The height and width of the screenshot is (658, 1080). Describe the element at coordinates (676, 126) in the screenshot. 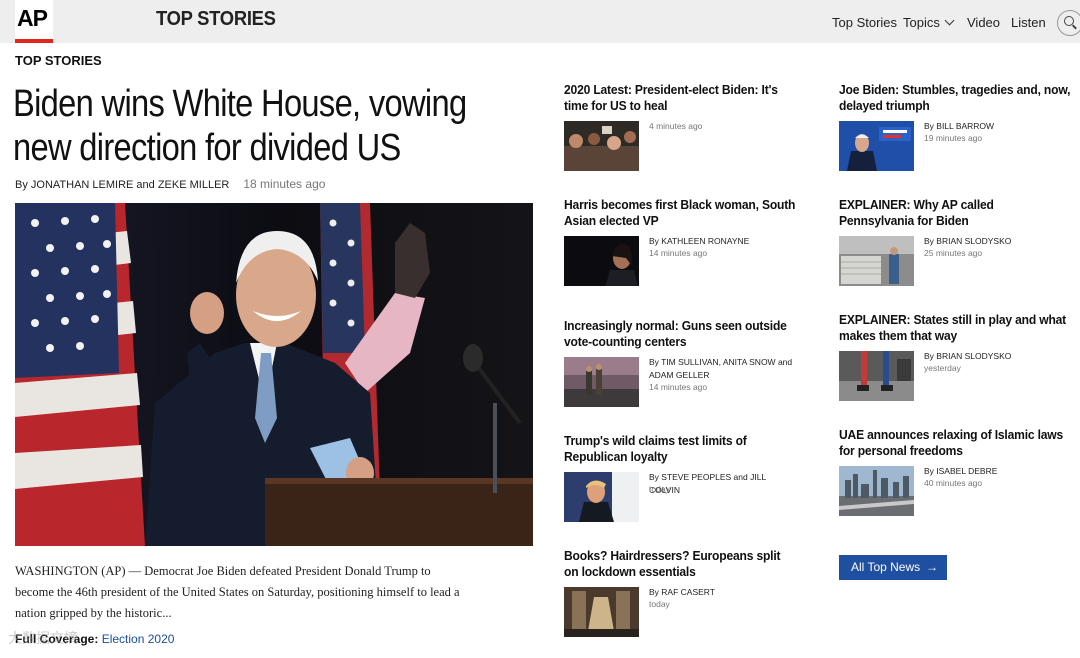

I see `story-time: 4 minutes ago` at that location.